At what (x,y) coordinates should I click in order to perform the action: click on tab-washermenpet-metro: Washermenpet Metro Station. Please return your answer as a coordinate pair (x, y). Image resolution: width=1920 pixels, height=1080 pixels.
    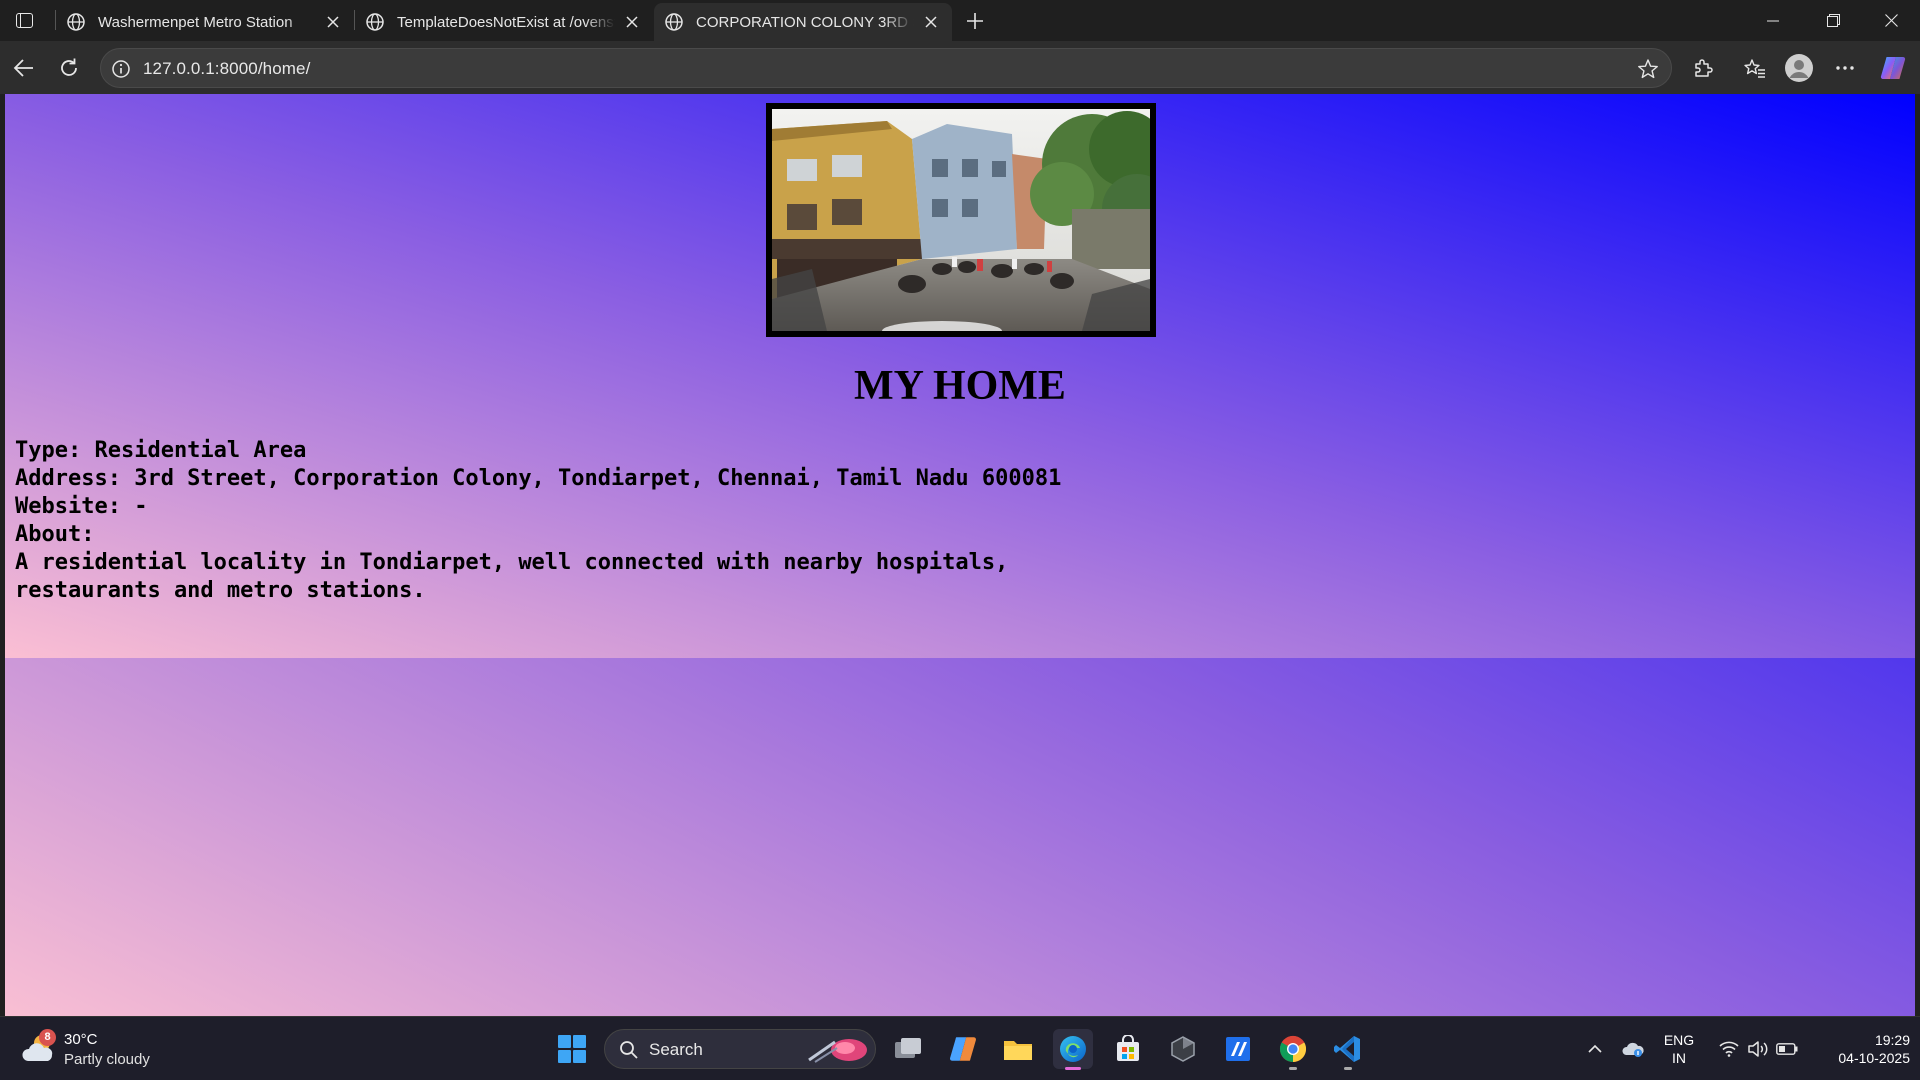
    Looking at the image, I should click on (205, 22).